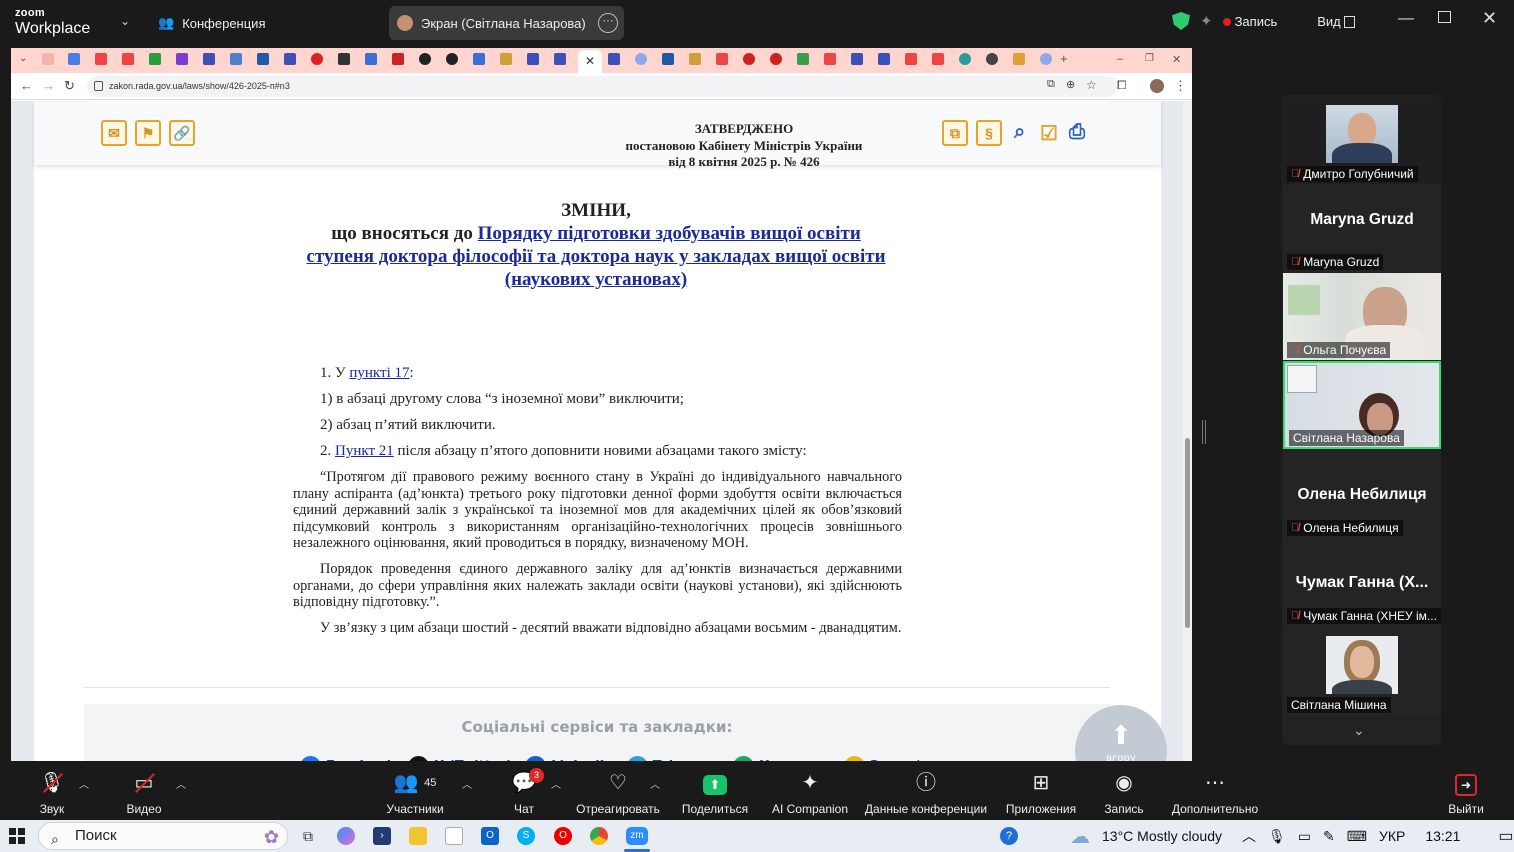 The image size is (1514, 852). What do you see at coordinates (1077, 132) in the screenshot?
I see `print-icon: ⎙` at bounding box center [1077, 132].